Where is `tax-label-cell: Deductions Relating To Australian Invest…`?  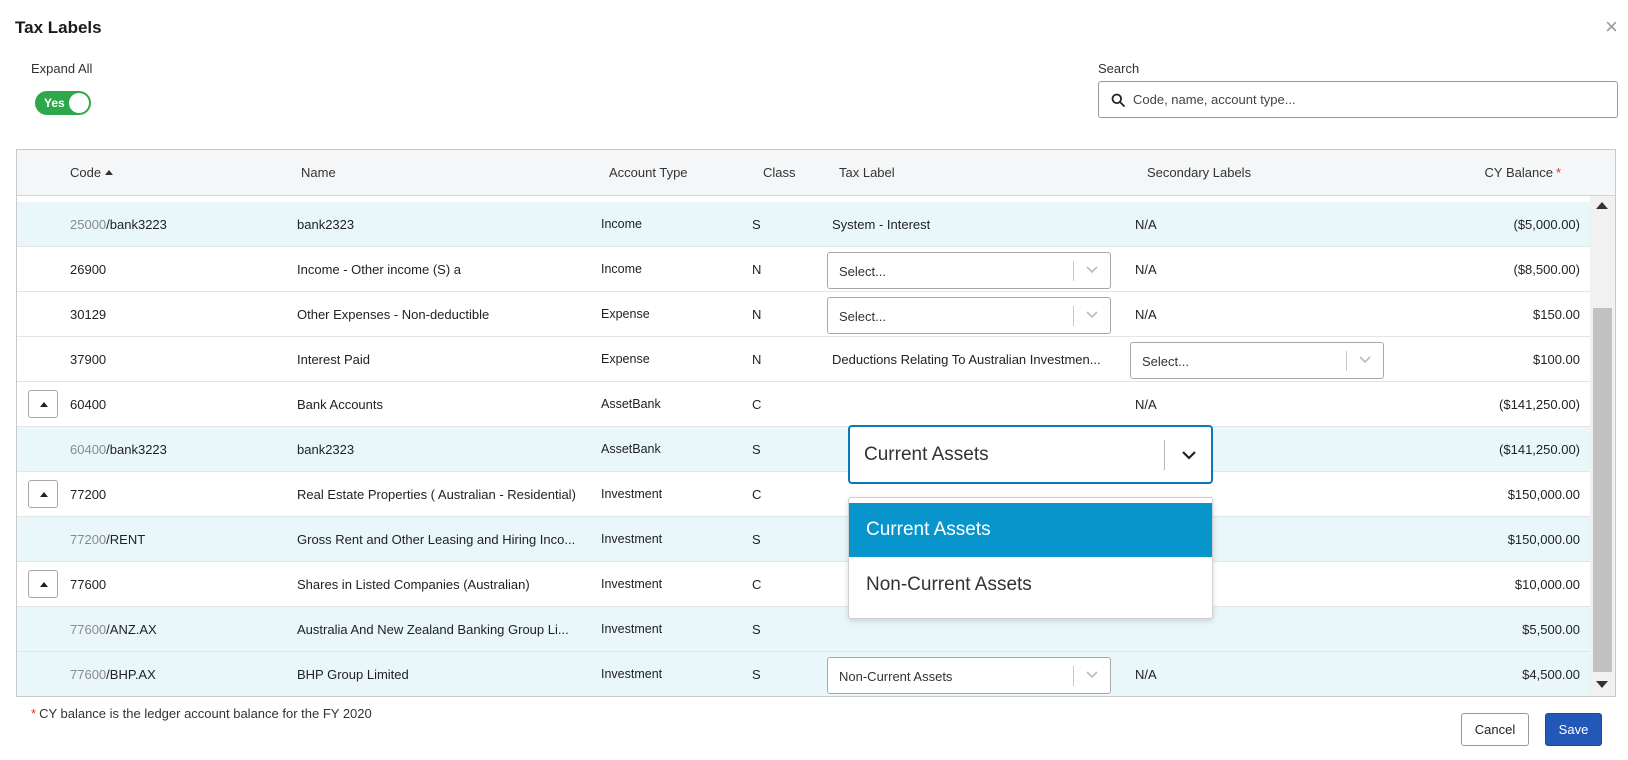 tax-label-cell: Deductions Relating To Australian Invest… is located at coordinates (966, 359).